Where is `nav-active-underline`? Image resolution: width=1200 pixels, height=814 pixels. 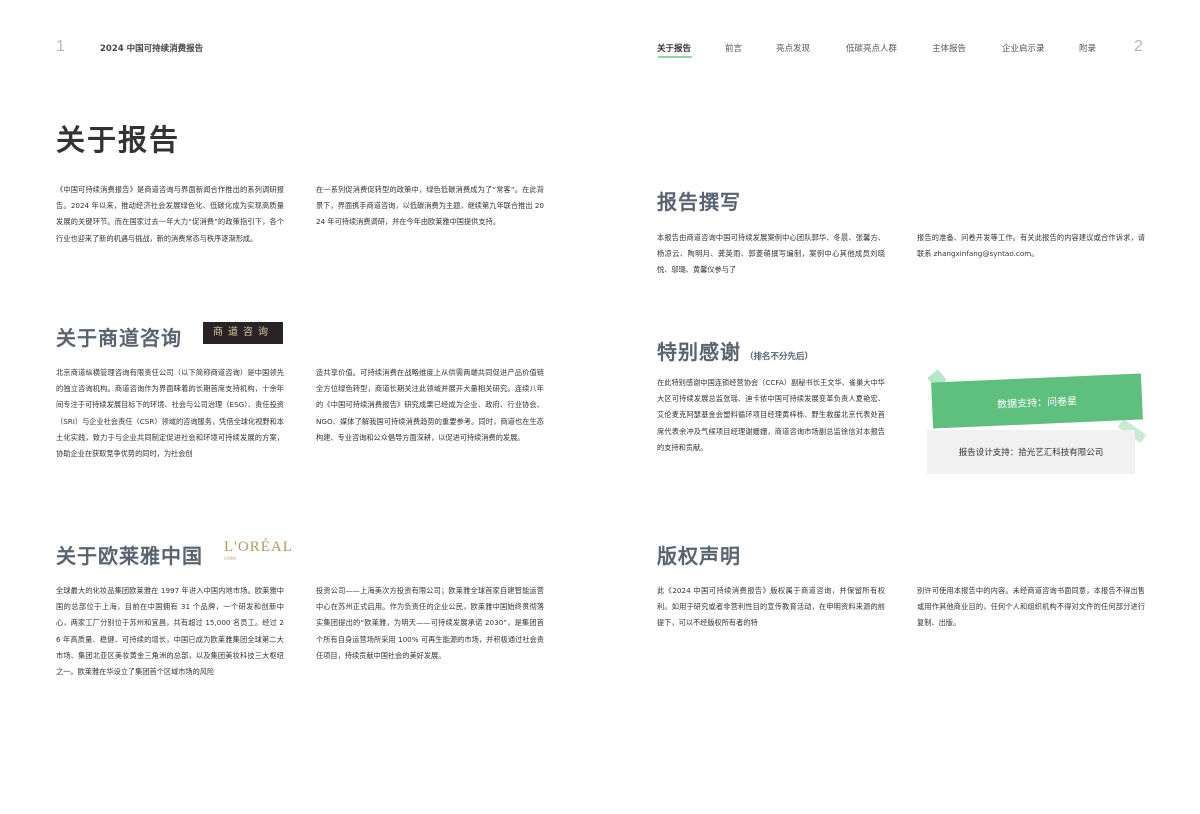
nav-active-underline is located at coordinates (675, 57).